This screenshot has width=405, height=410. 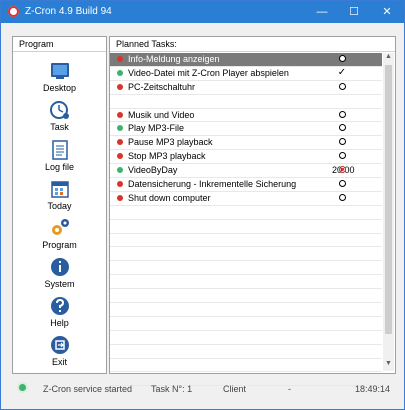 What do you see at coordinates (13, 11) in the screenshot?
I see `app-logo-icon` at bounding box center [13, 11].